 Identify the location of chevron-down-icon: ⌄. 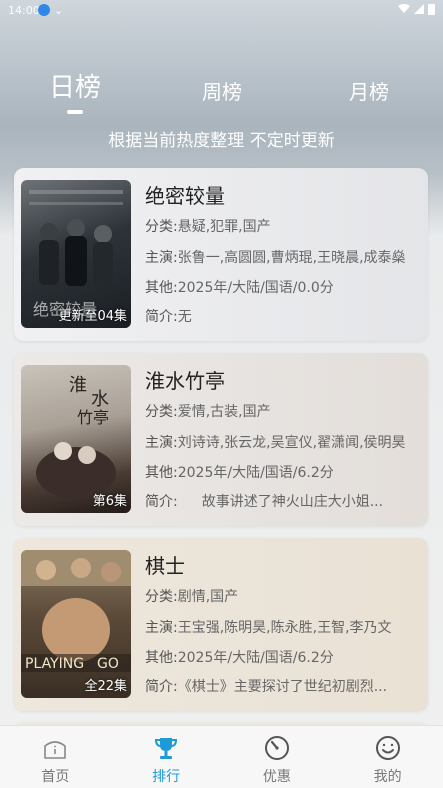
(59, 10).